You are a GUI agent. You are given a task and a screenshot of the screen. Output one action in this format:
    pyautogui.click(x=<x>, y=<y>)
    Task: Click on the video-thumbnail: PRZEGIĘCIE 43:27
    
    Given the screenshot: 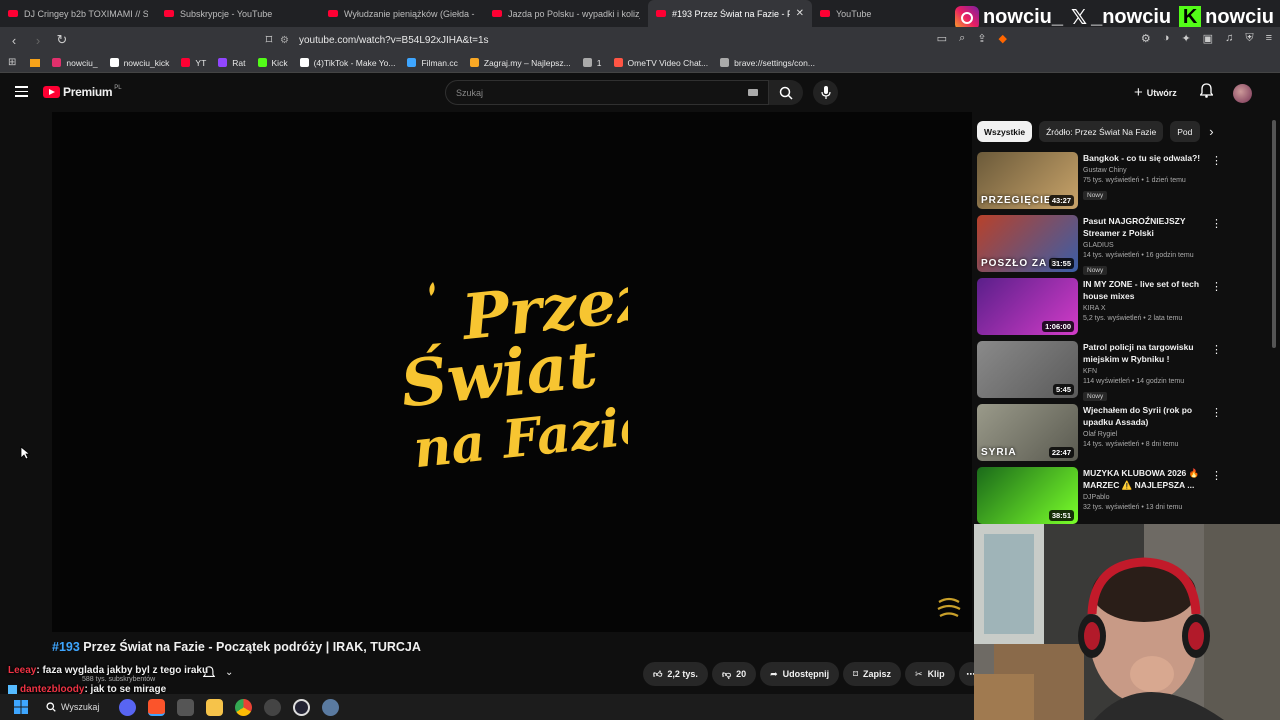 What is the action you would take?
    pyautogui.click(x=1027, y=180)
    